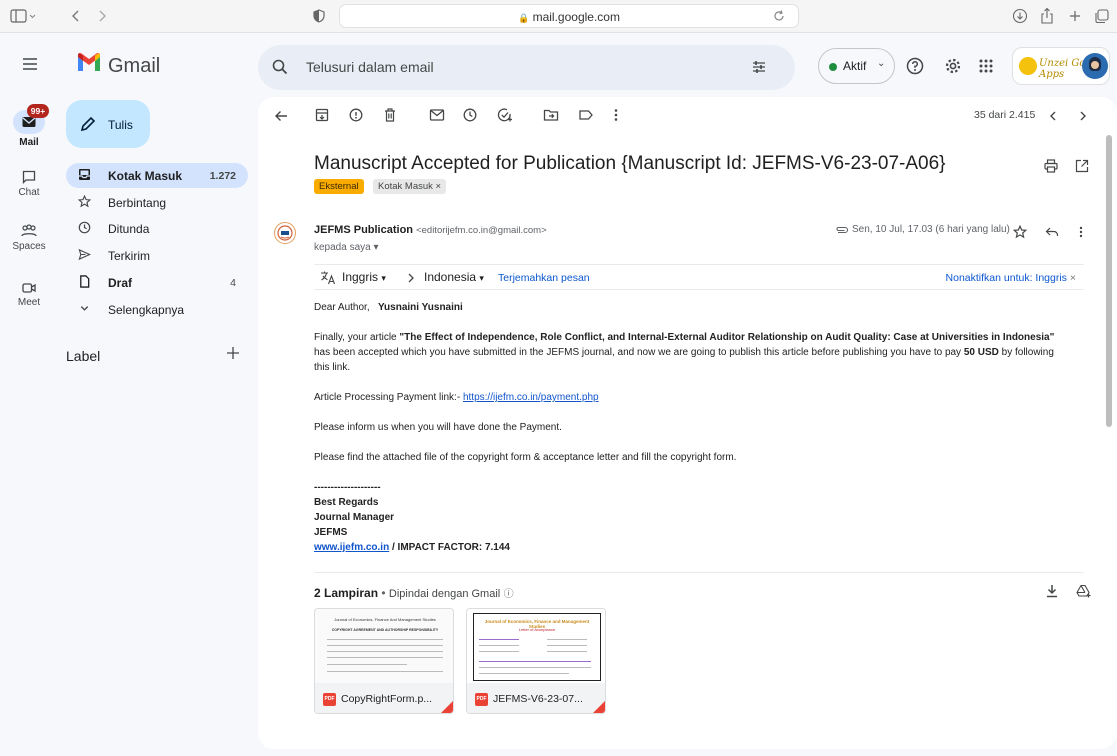  What do you see at coordinates (102, 16) in the screenshot?
I see `forward-icon` at bounding box center [102, 16].